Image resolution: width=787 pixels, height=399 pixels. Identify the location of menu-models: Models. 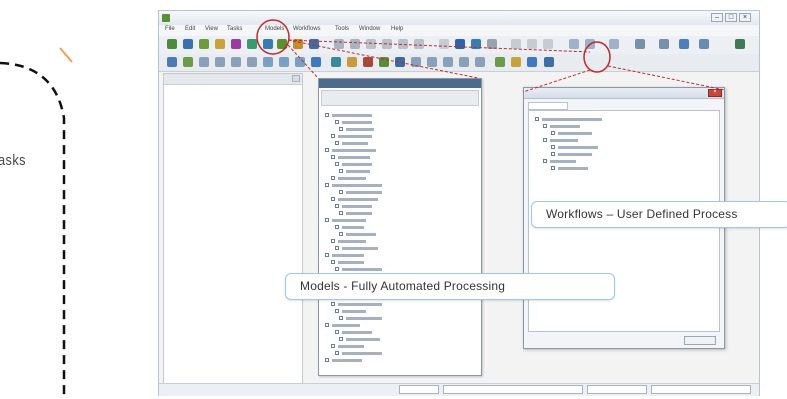
(274, 29).